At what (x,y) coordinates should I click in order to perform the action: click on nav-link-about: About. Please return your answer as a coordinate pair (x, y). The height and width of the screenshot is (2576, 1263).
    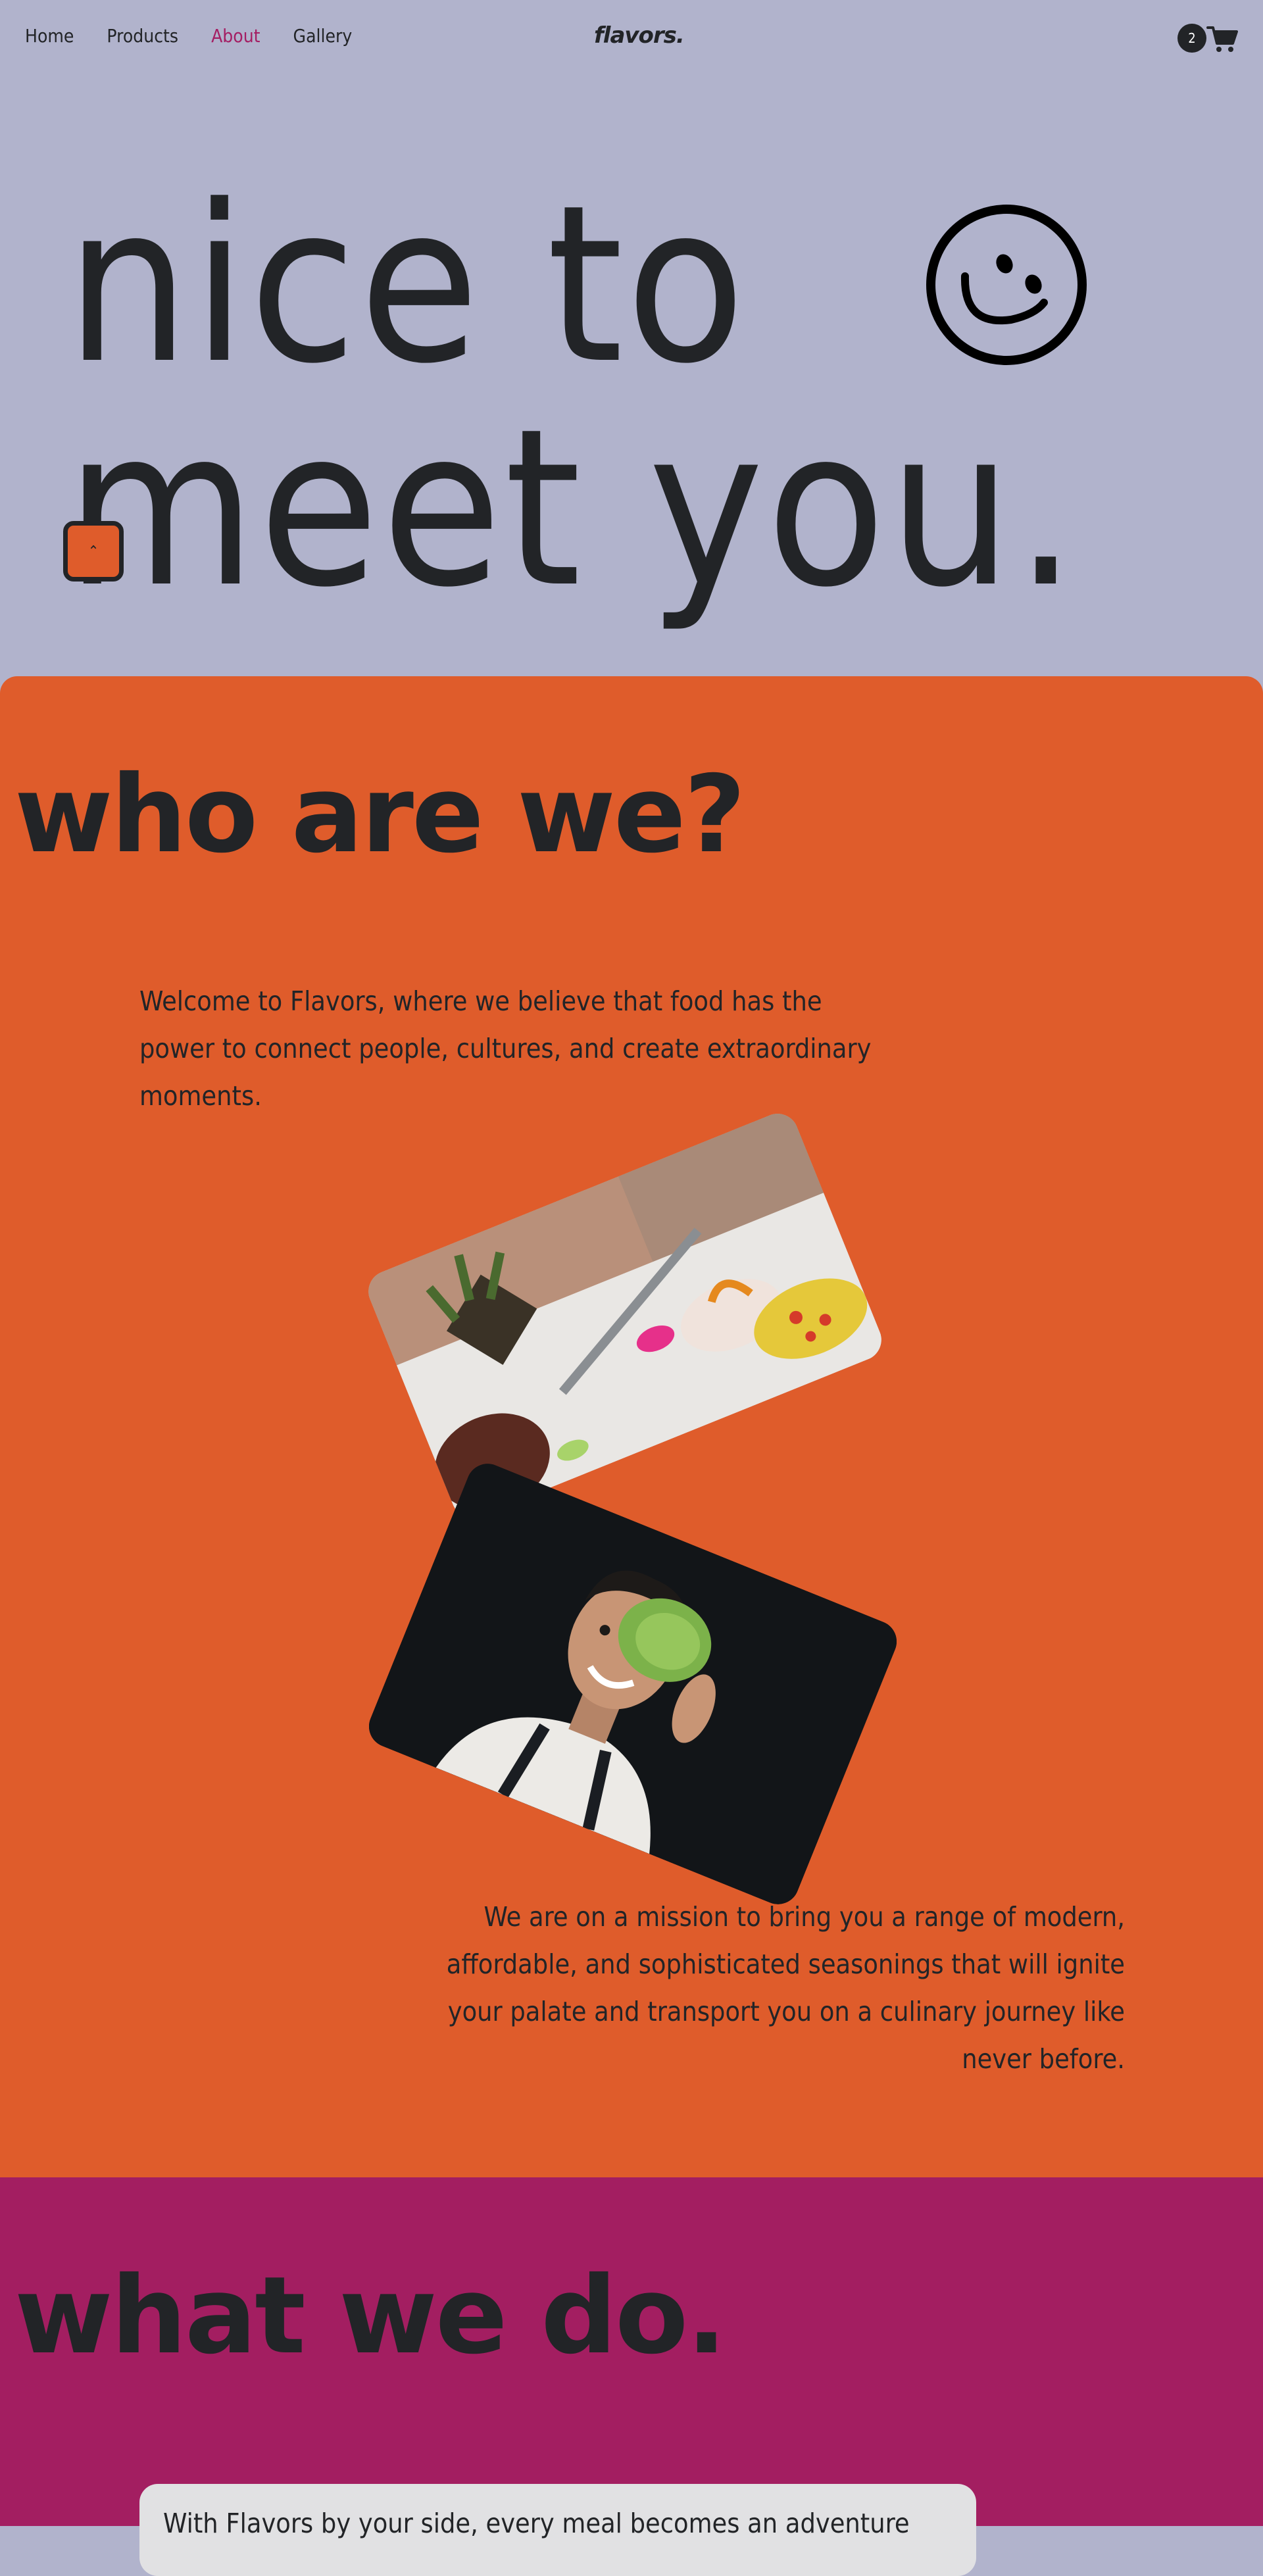
    Looking at the image, I should click on (235, 36).